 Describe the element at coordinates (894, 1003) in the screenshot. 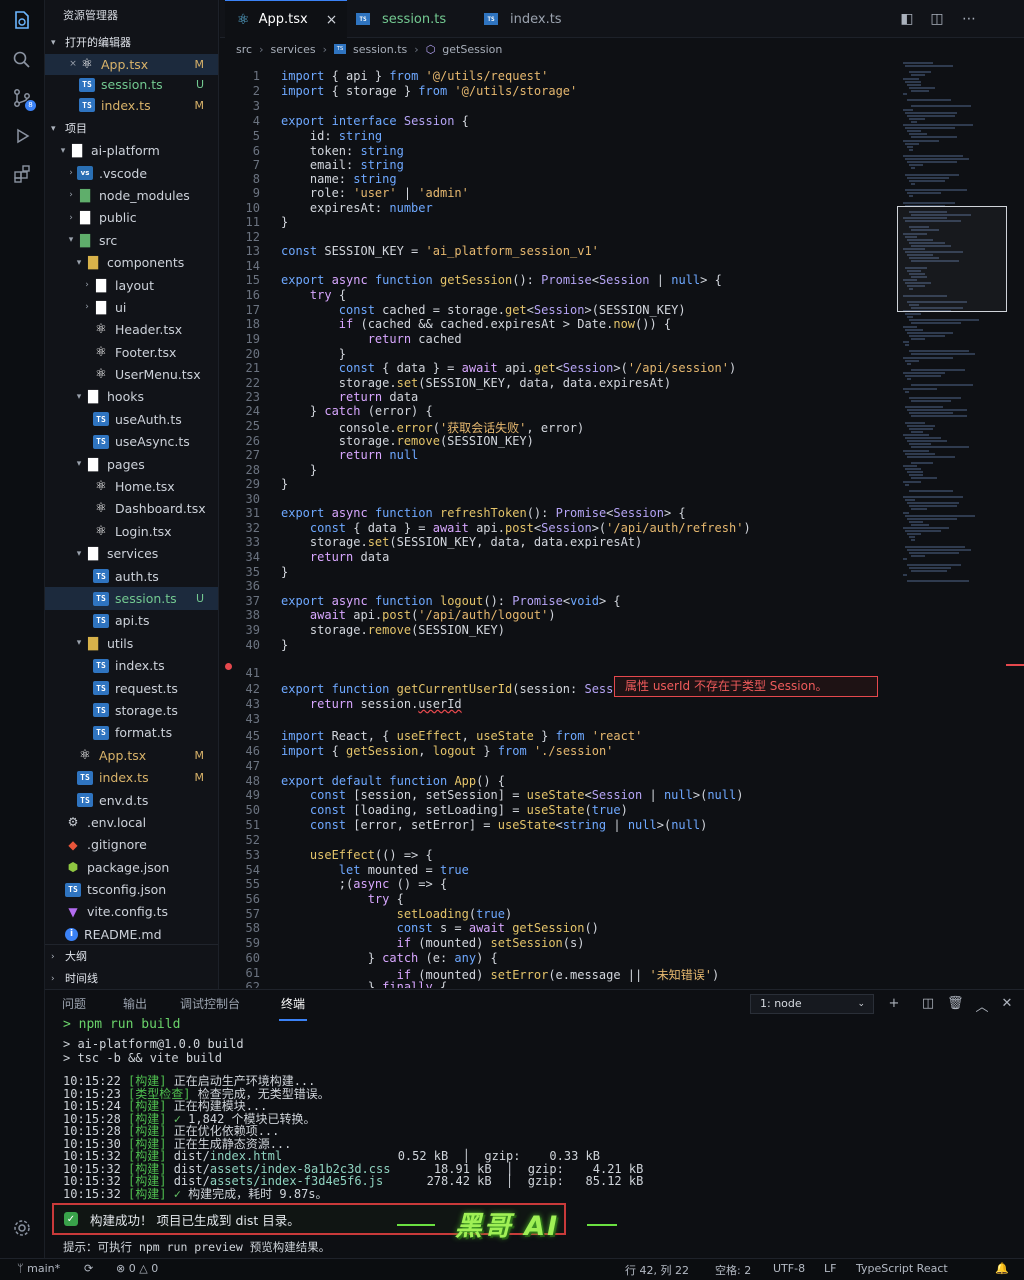

I see `new-terminal-icon: +` at that location.